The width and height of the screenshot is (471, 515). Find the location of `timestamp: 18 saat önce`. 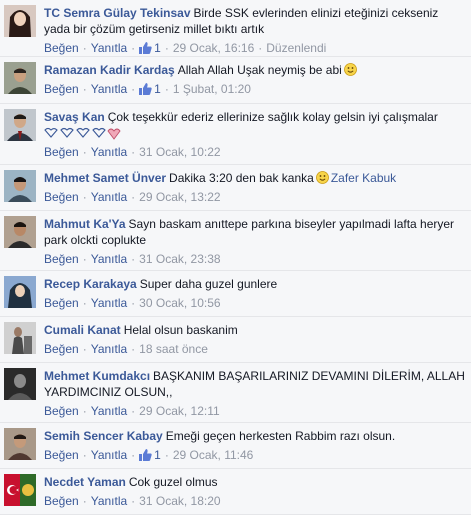

timestamp: 18 saat önce is located at coordinates (173, 349).